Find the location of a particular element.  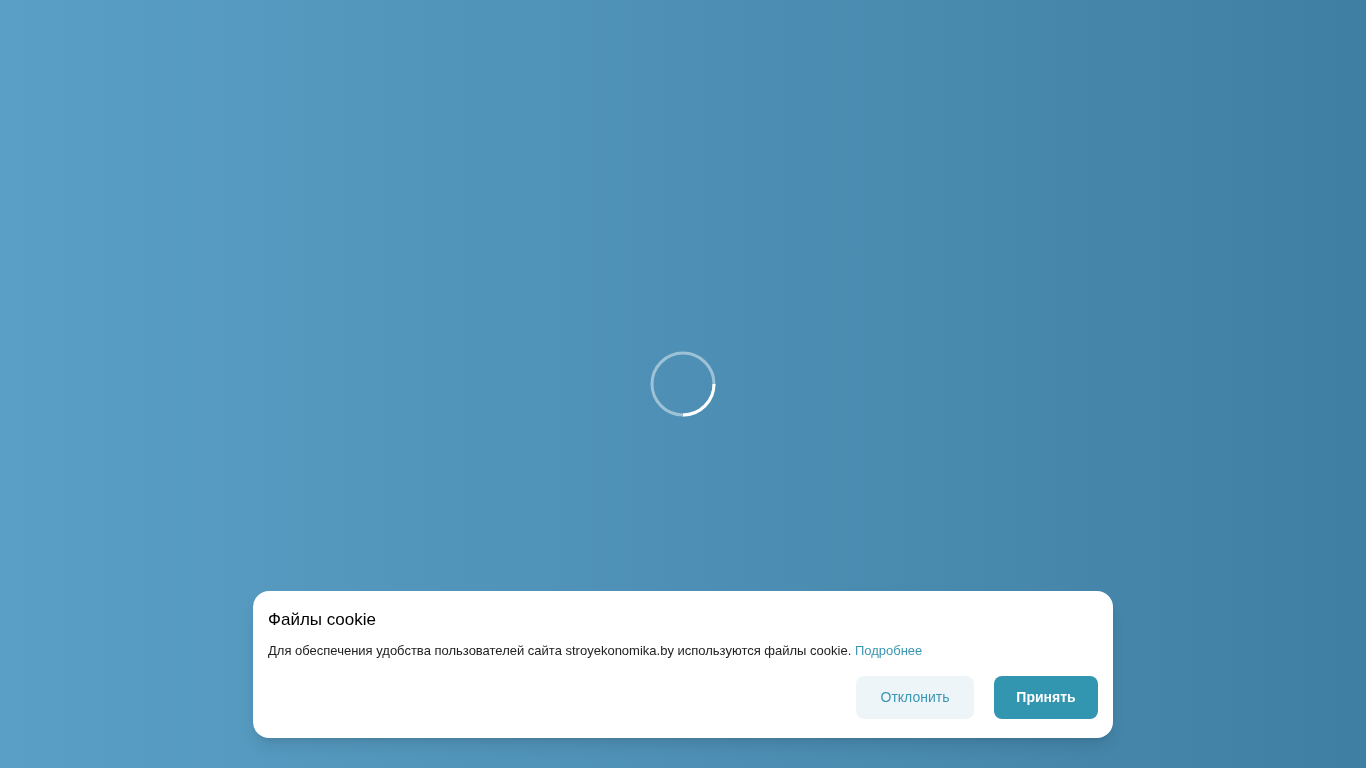

loading-spinner-icon is located at coordinates (683, 384).